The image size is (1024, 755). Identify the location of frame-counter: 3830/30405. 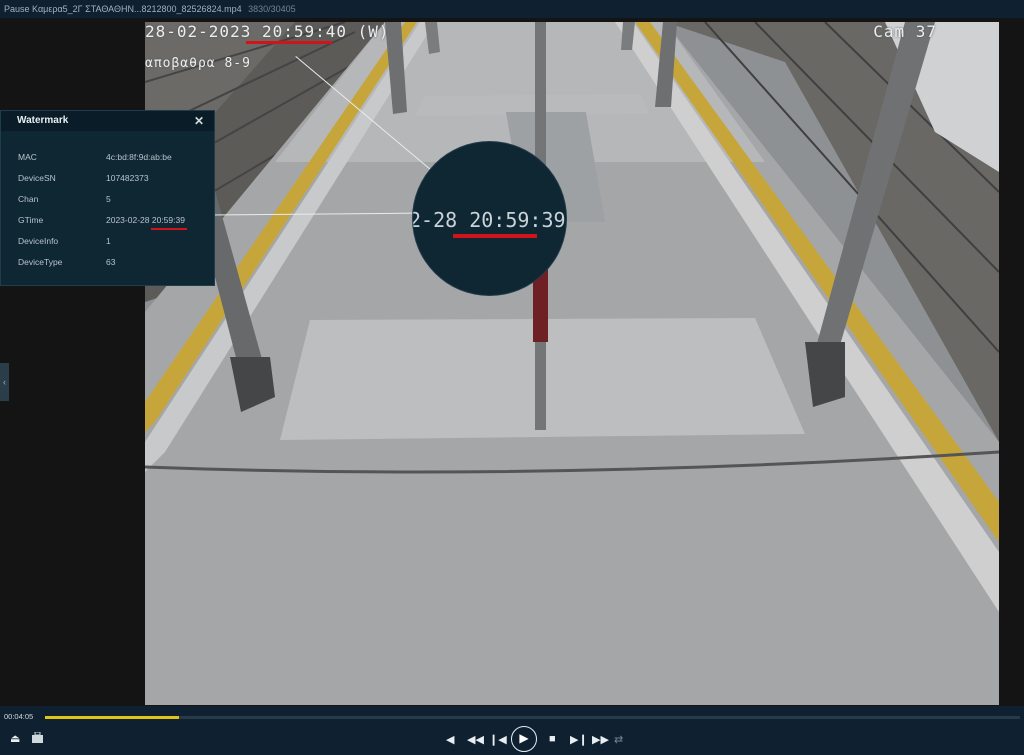
(272, 9).